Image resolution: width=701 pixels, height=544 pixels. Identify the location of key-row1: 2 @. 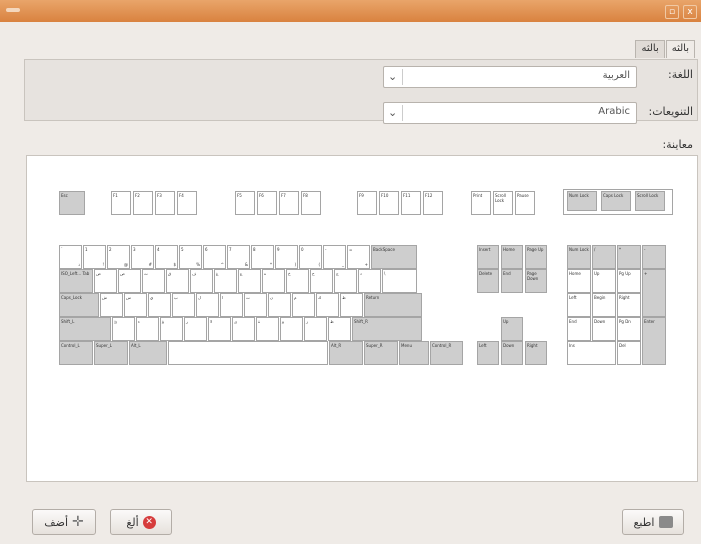
(118, 257).